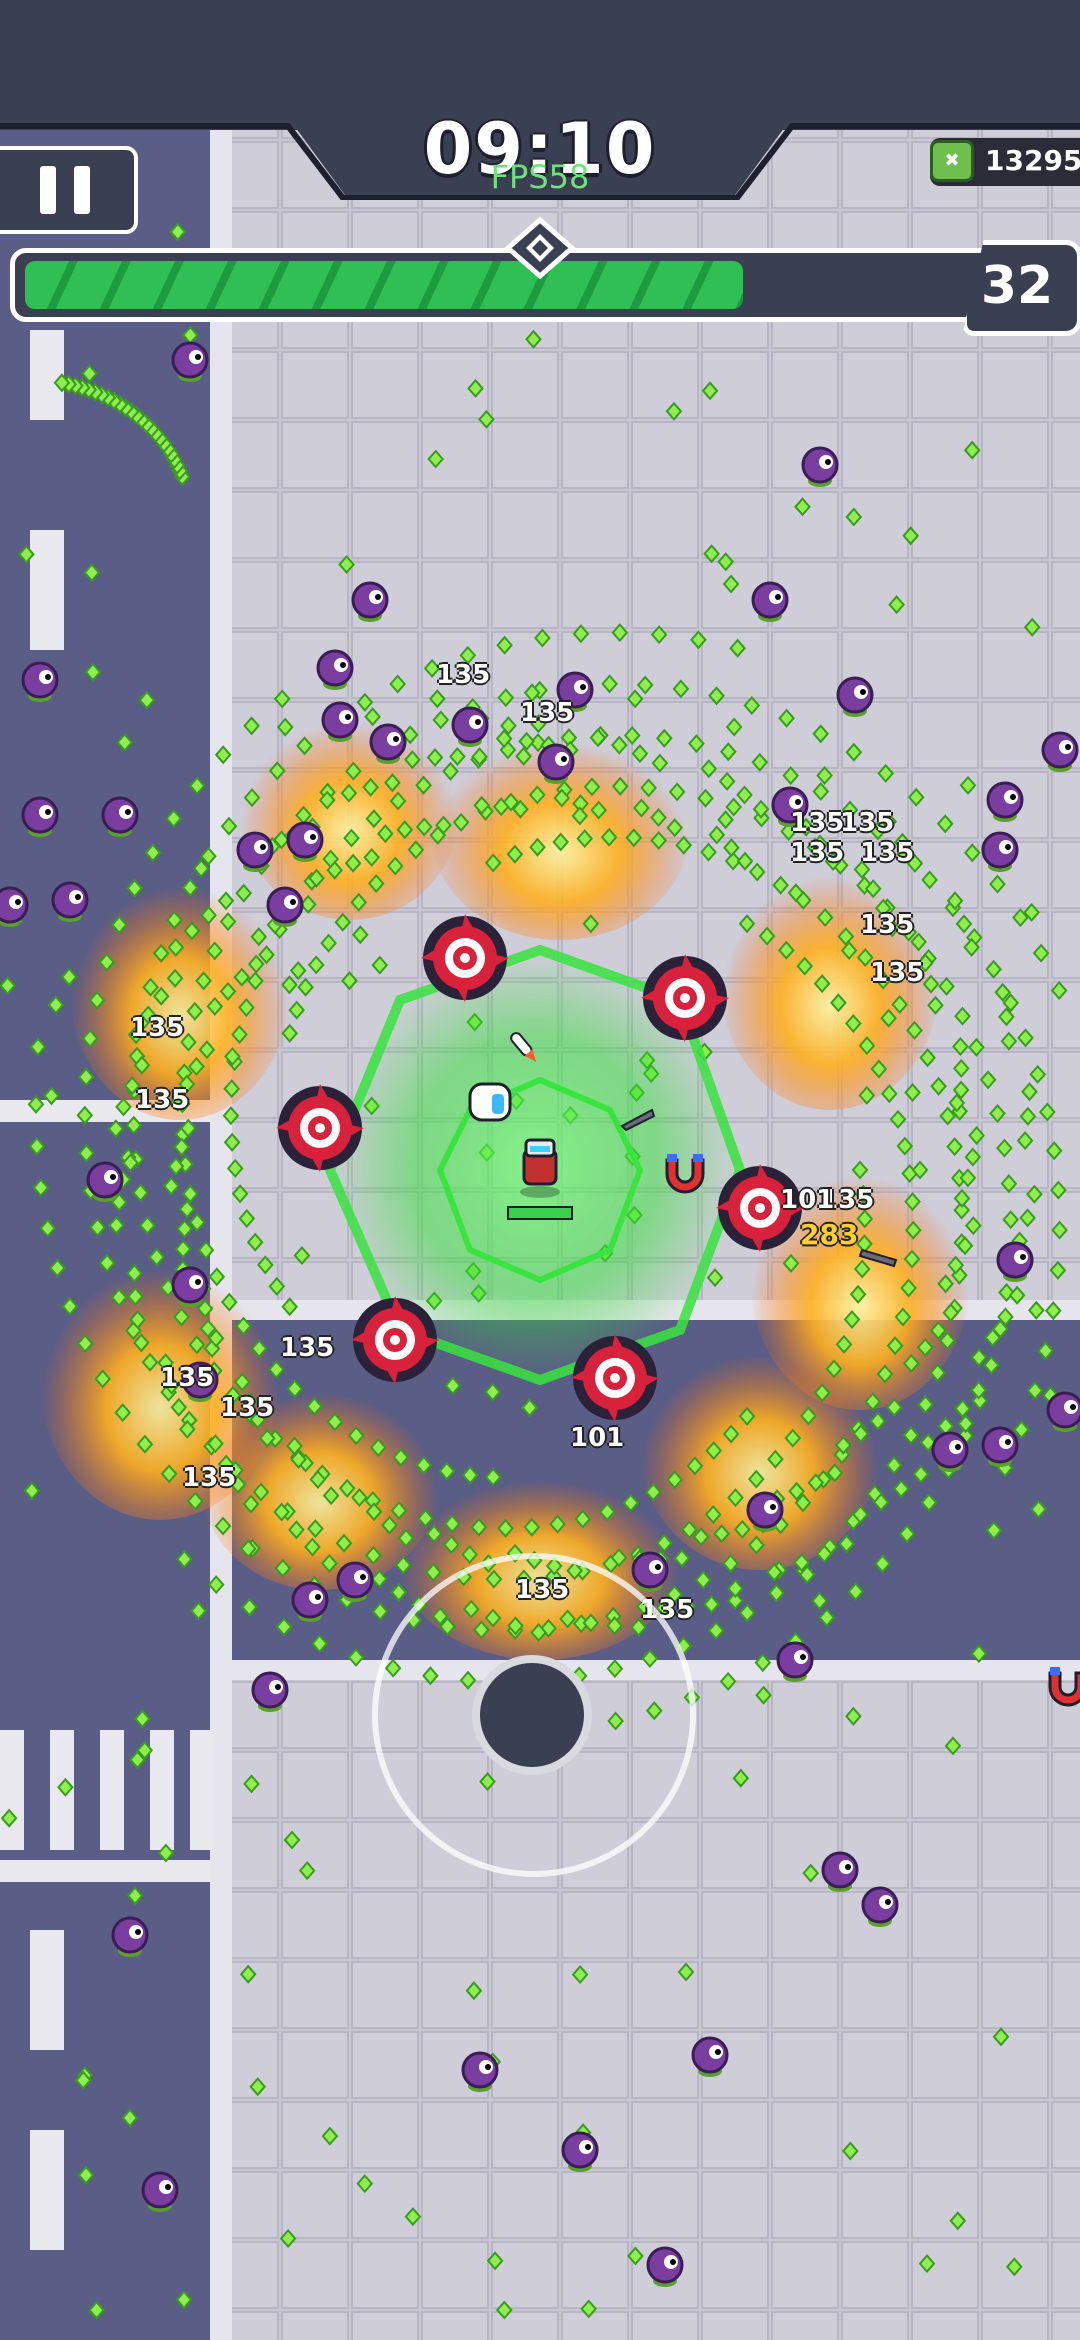 This screenshot has height=2340, width=1080. I want to click on coin-icon: ✖, so click(952, 161).